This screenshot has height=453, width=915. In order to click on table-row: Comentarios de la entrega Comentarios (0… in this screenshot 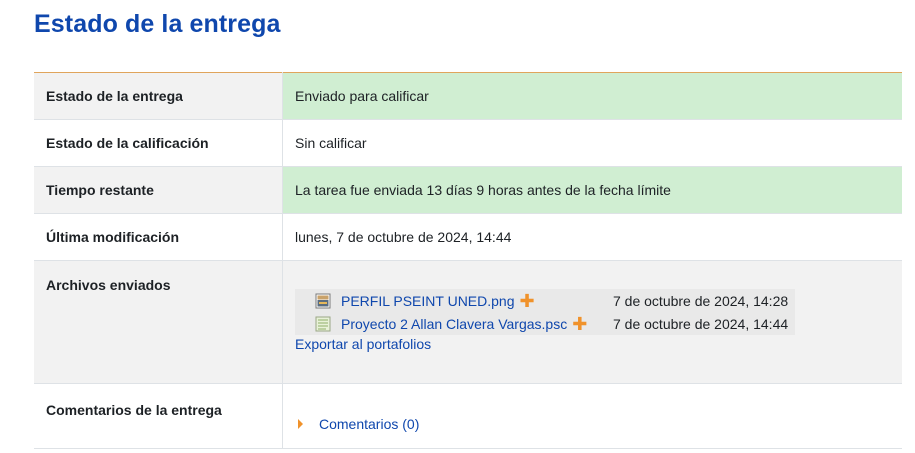, I will do `click(468, 416)`.